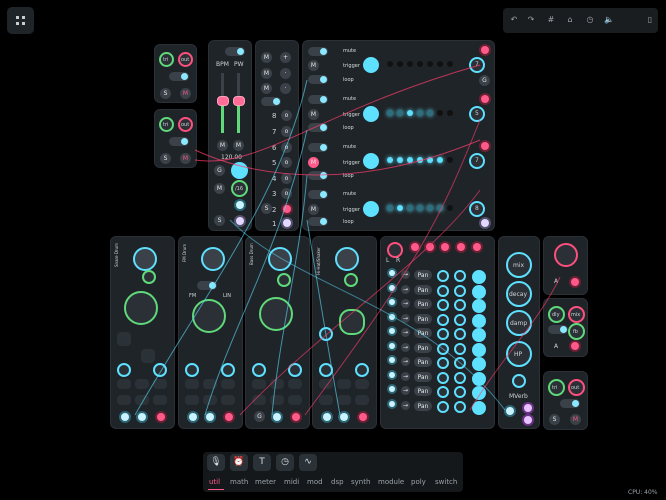 Image resolution: width=666 pixels, height=500 pixels. Describe the element at coordinates (519, 354) in the screenshot. I see `hp-knob: HP` at that location.